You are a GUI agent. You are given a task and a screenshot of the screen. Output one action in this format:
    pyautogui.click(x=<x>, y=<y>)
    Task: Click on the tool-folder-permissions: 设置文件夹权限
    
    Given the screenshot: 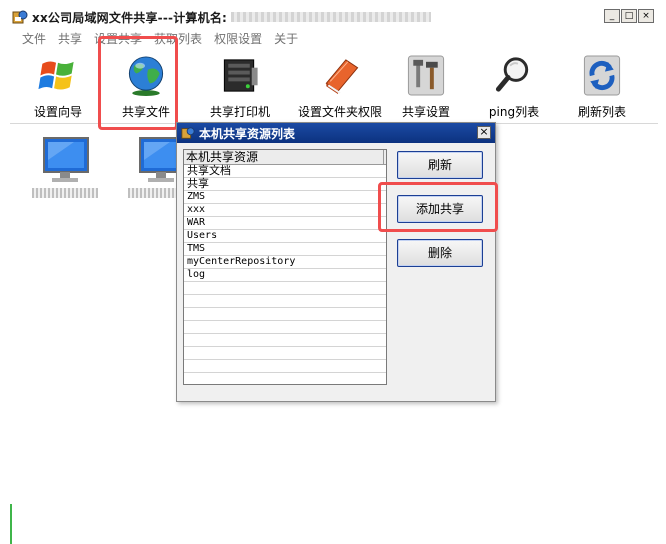 What is the action you would take?
    pyautogui.click(x=340, y=87)
    